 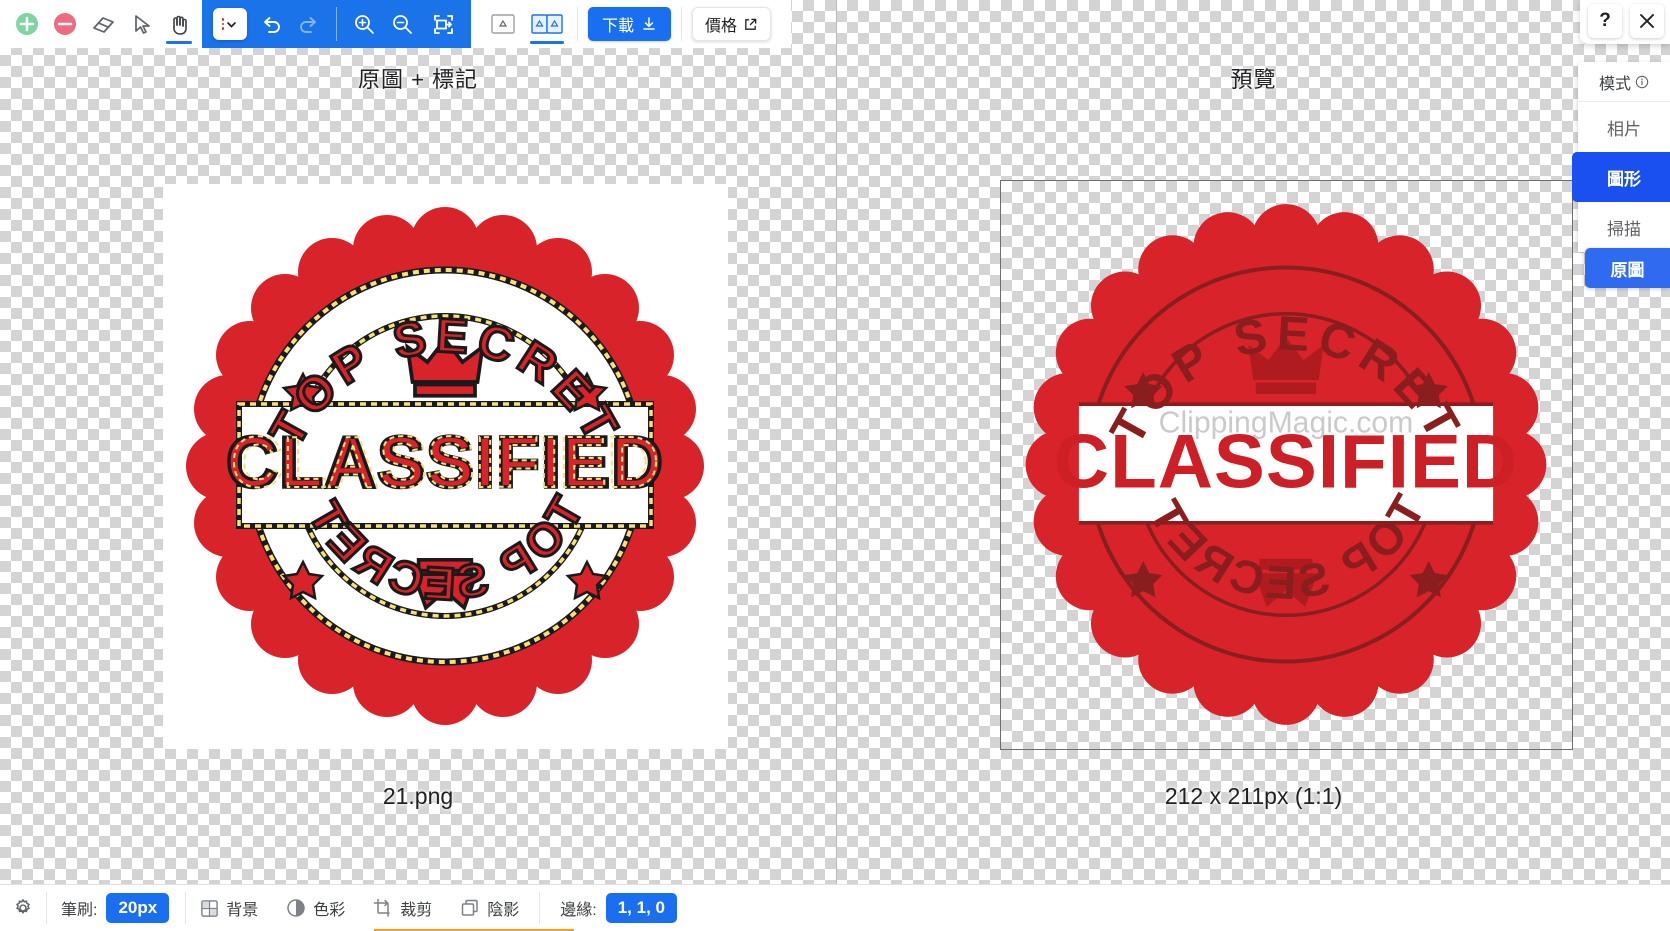 I want to click on undo-arrow-icon, so click(x=272, y=25).